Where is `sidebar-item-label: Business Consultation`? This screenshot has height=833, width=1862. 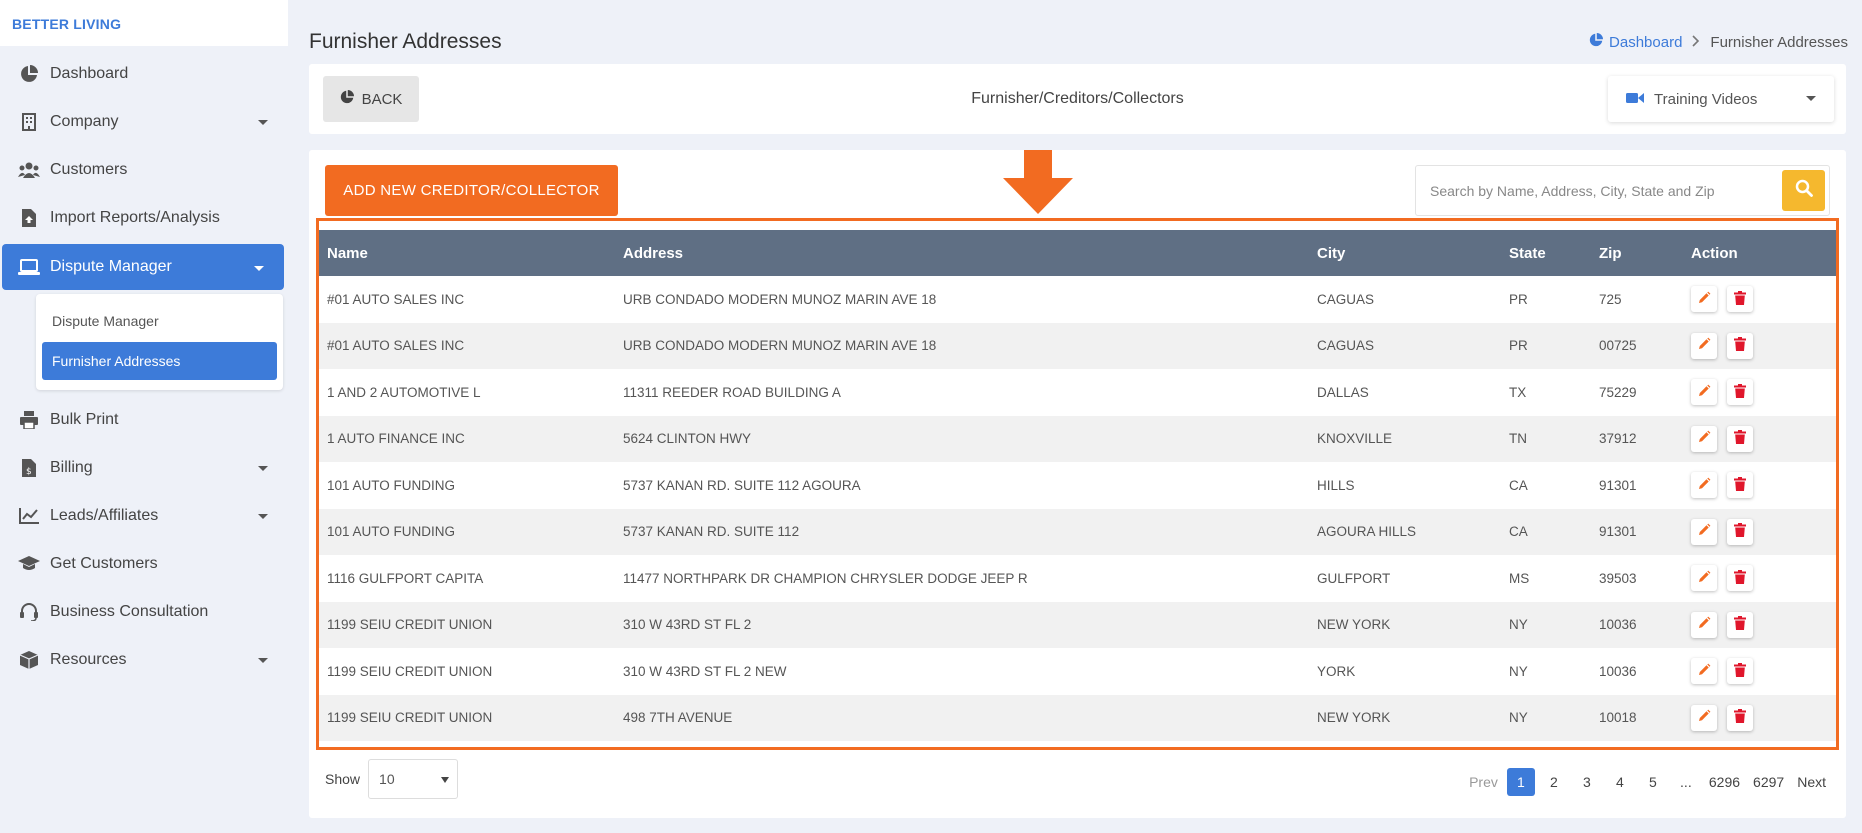
sidebar-item-label: Business Consultation is located at coordinates (129, 611).